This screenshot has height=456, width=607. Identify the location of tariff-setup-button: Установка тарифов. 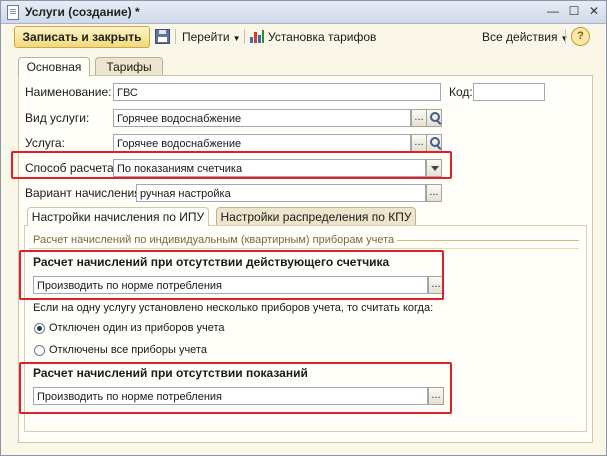
(322, 37).